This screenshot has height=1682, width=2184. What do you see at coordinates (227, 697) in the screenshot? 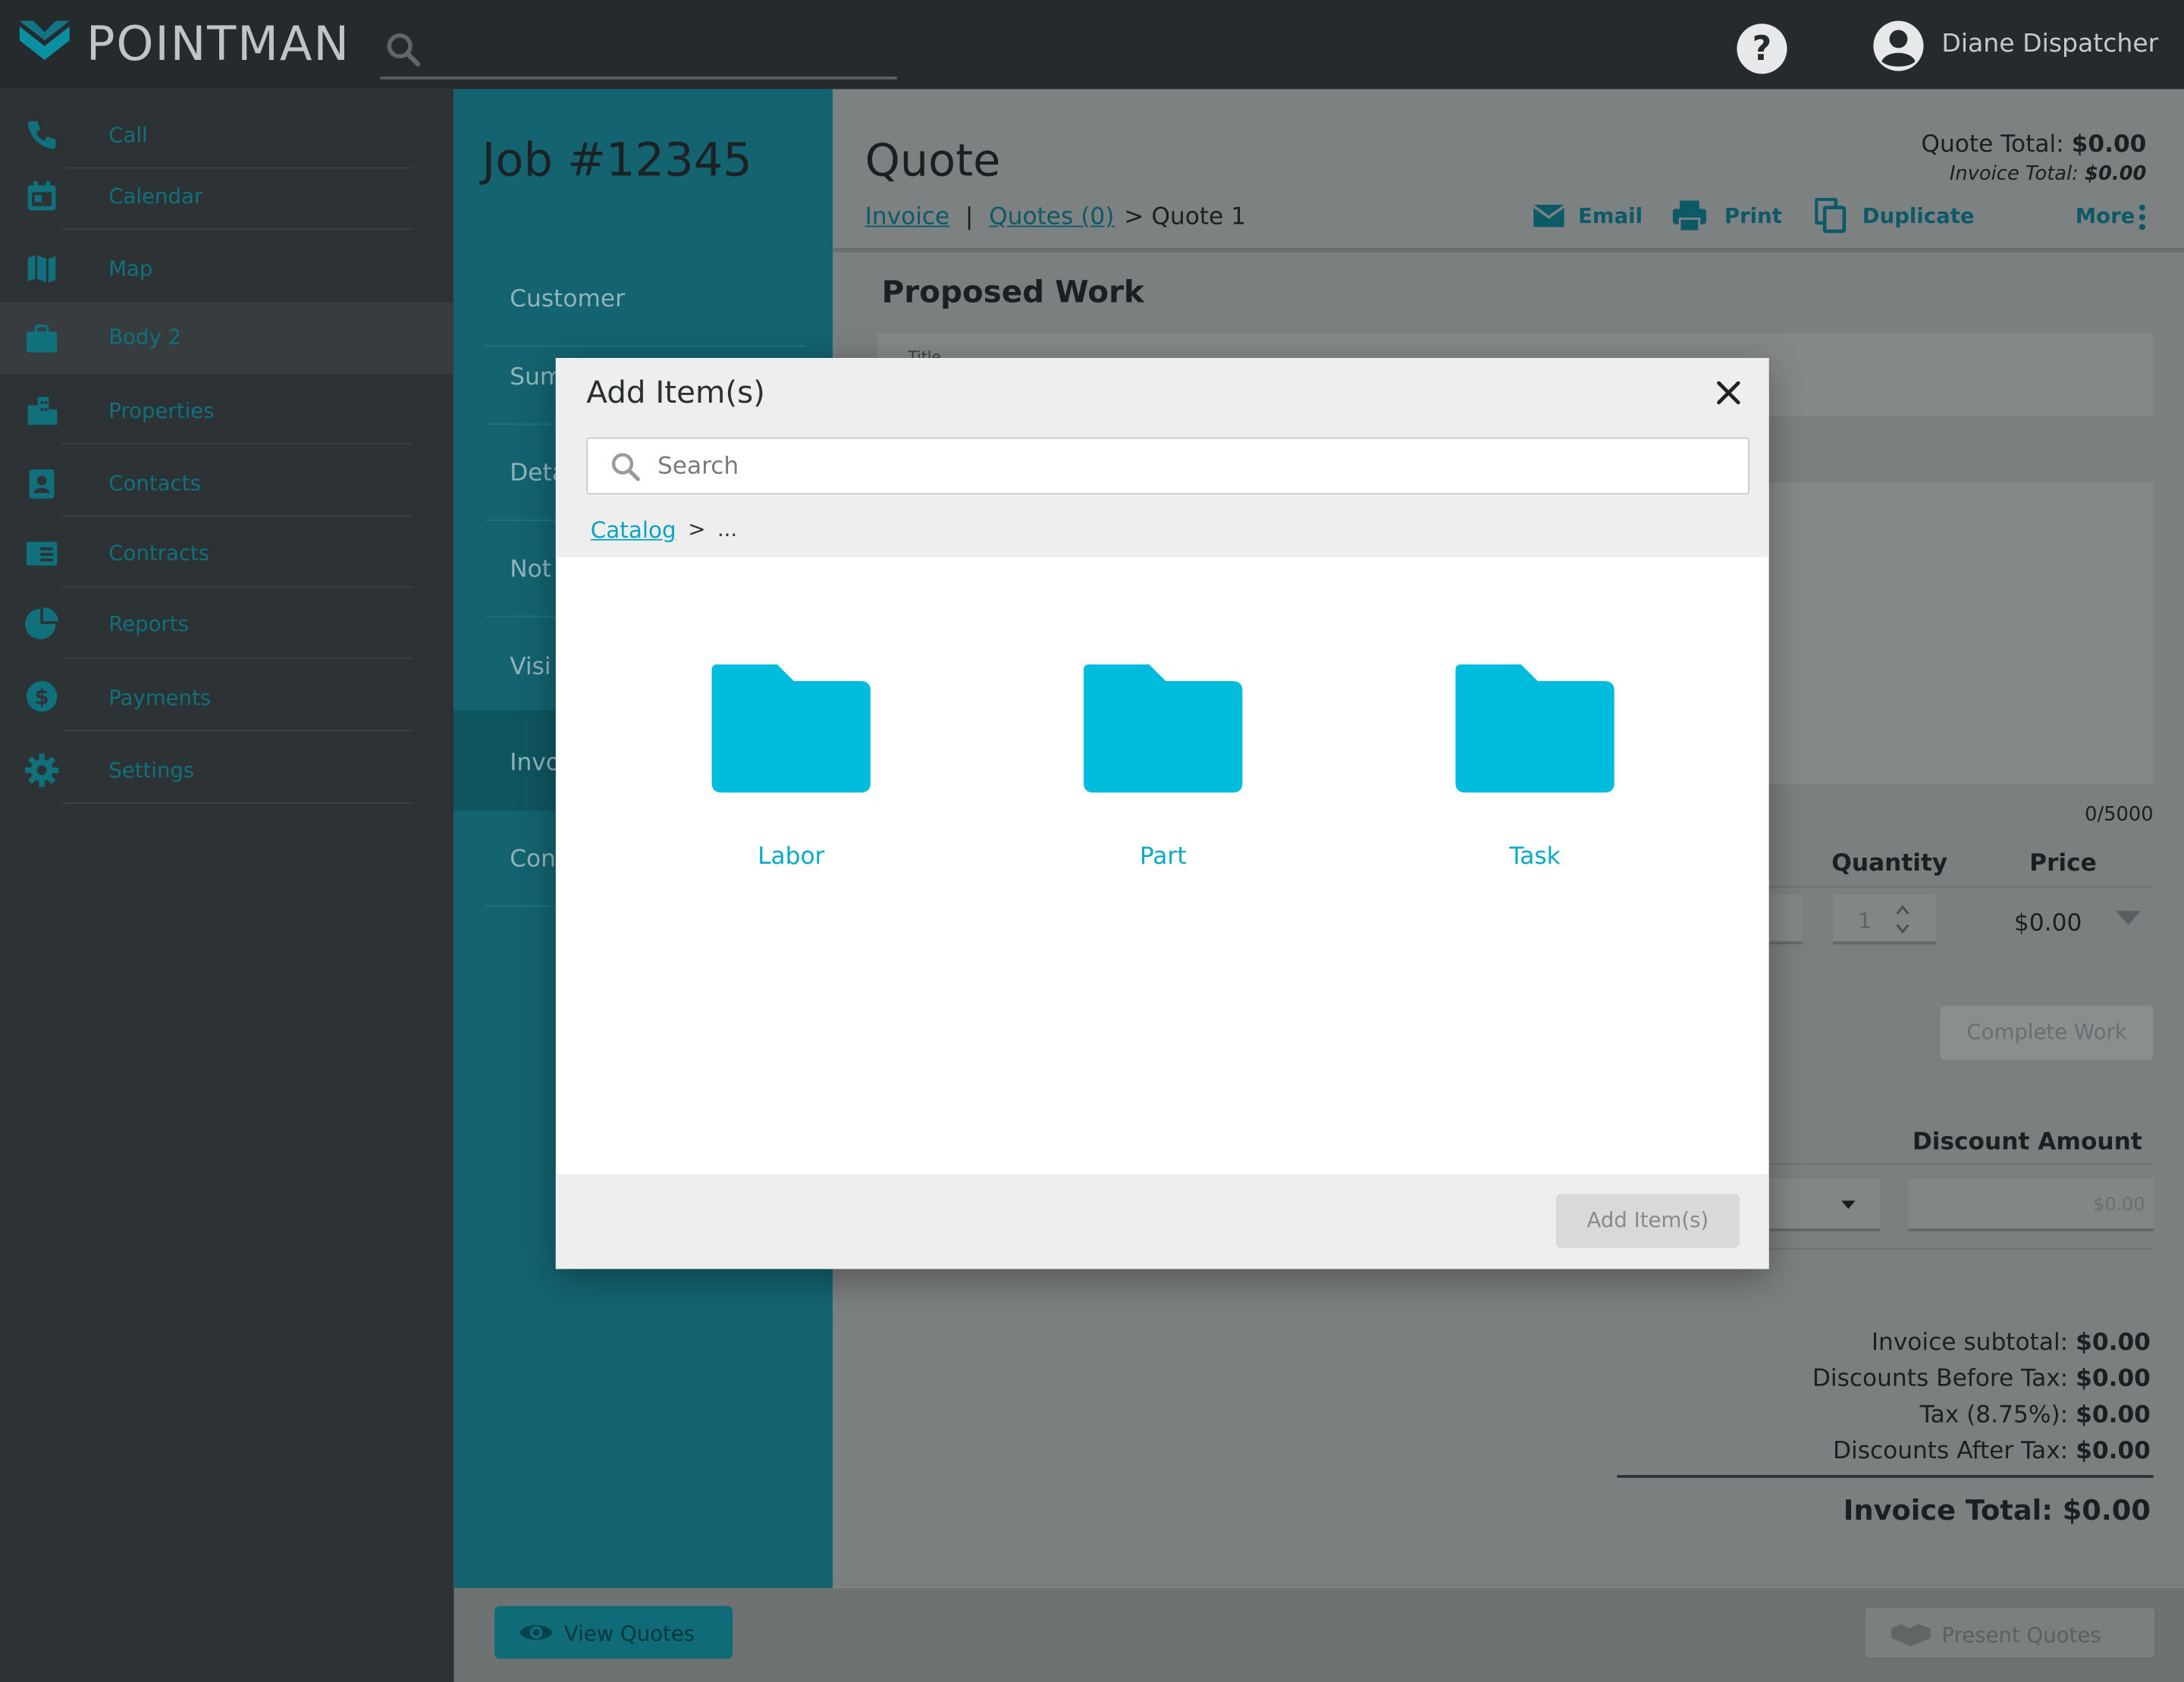
I see `nav-item-payments: $ Payments` at bounding box center [227, 697].